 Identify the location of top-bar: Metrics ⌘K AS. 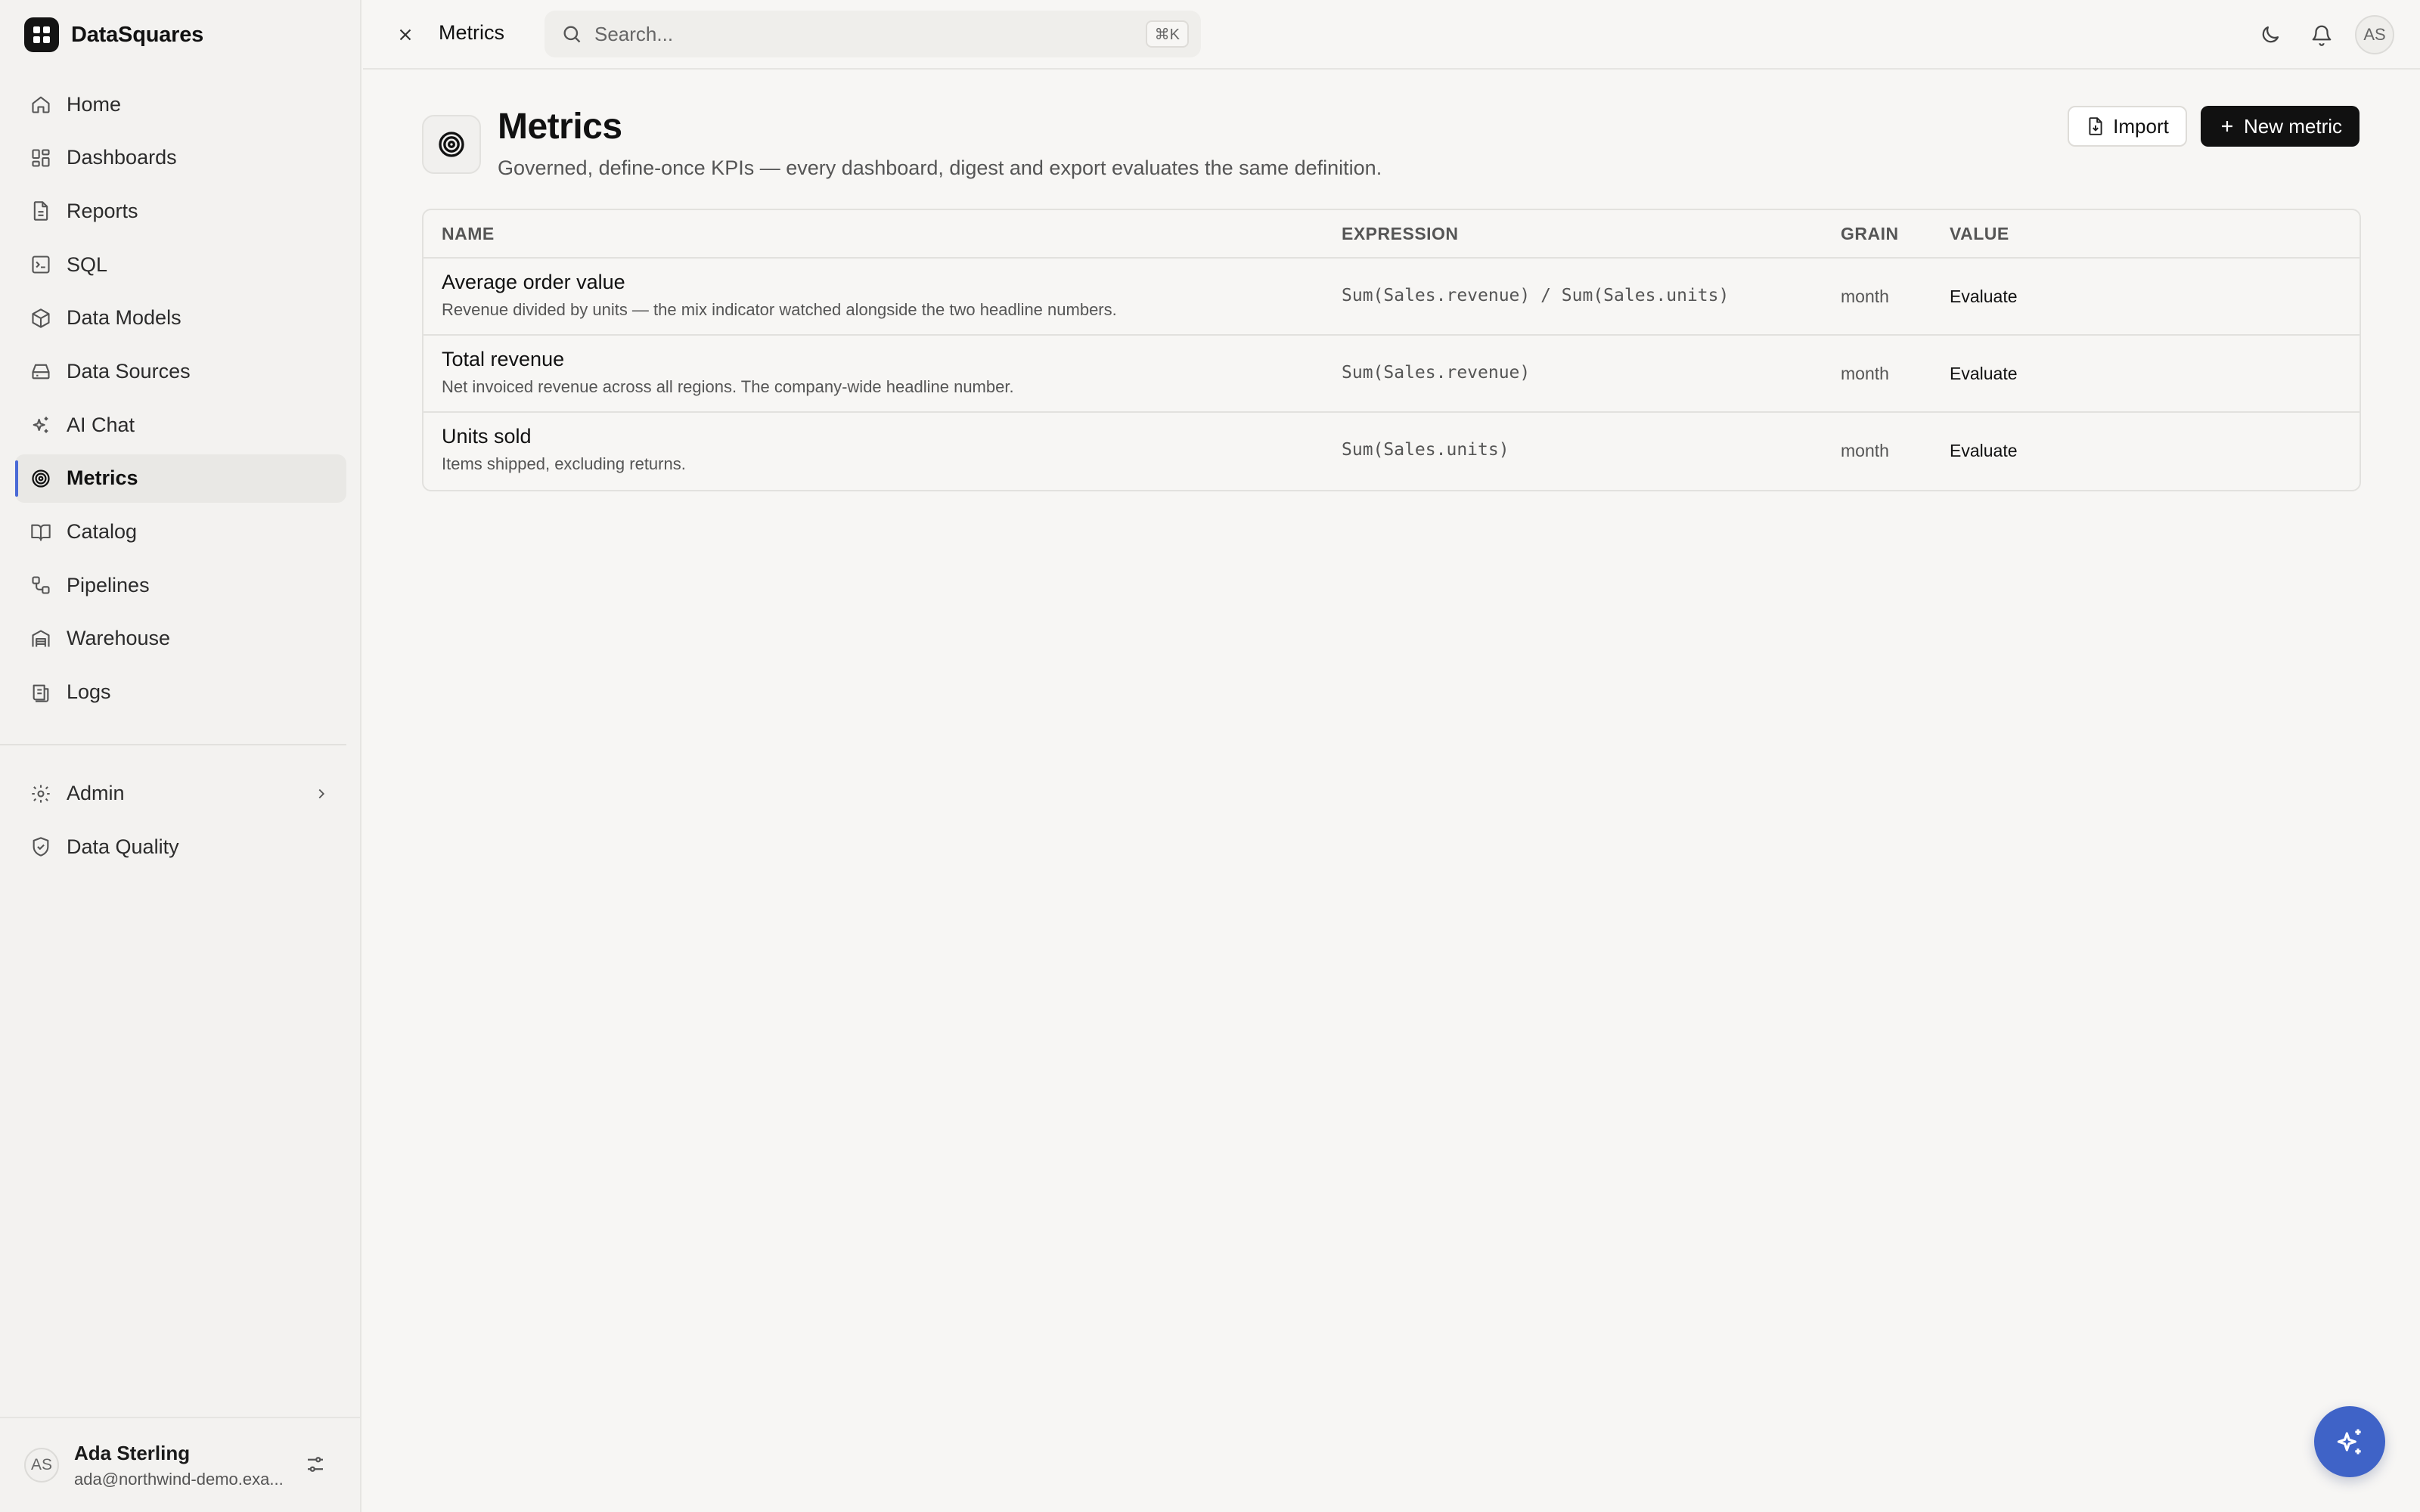
(1391, 35).